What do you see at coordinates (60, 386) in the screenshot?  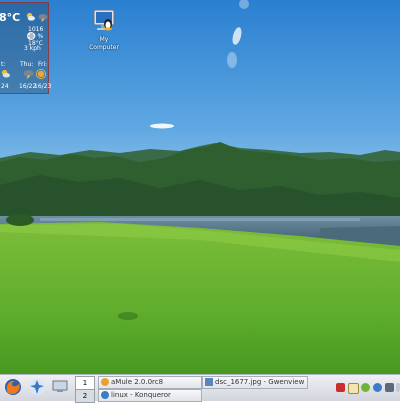 I see `desktop-icon` at bounding box center [60, 386].